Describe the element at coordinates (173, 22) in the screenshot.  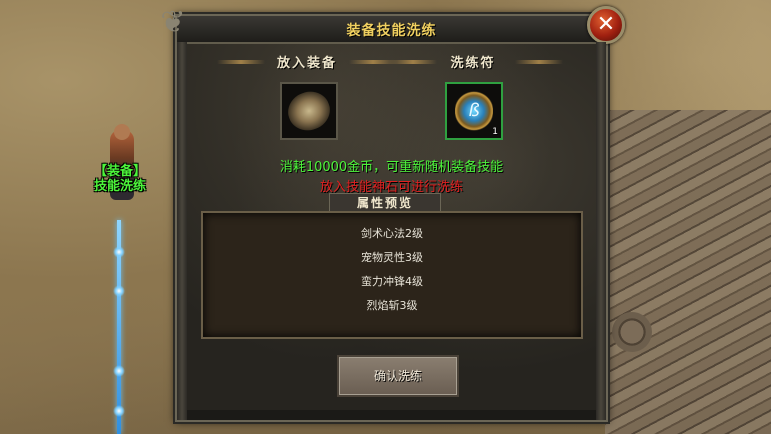
I see `dragon-ornament-icon: ❦` at that location.